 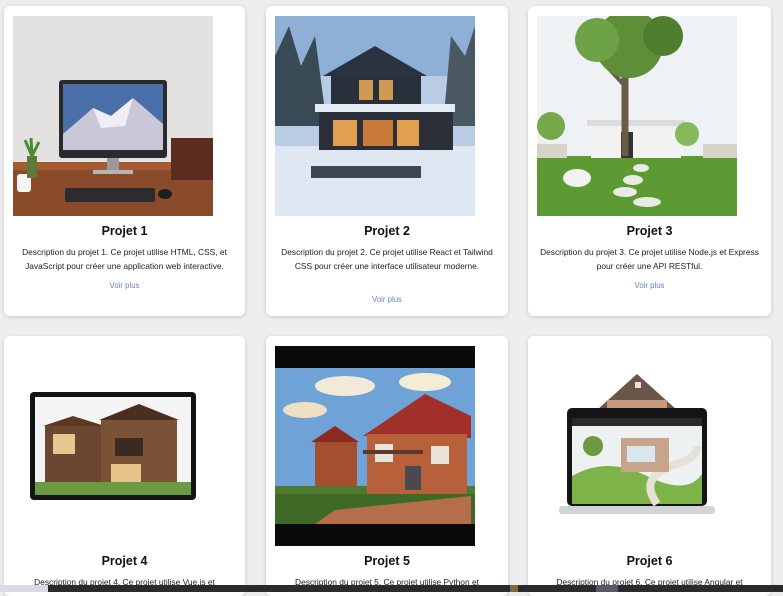 I want to click on project-title: Projet 3, so click(x=649, y=231).